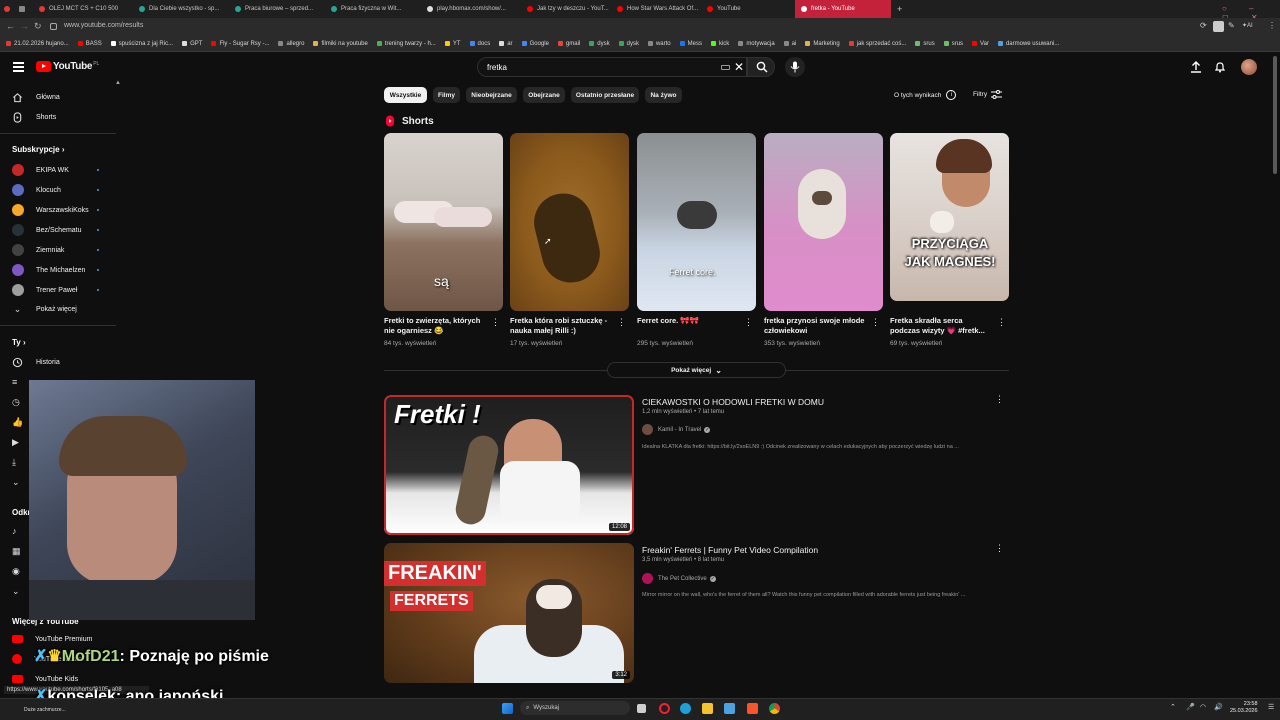 Image resolution: width=1280 pixels, height=720 pixels. Describe the element at coordinates (506, 44) in the screenshot. I see `bookmark-item: ar` at that location.